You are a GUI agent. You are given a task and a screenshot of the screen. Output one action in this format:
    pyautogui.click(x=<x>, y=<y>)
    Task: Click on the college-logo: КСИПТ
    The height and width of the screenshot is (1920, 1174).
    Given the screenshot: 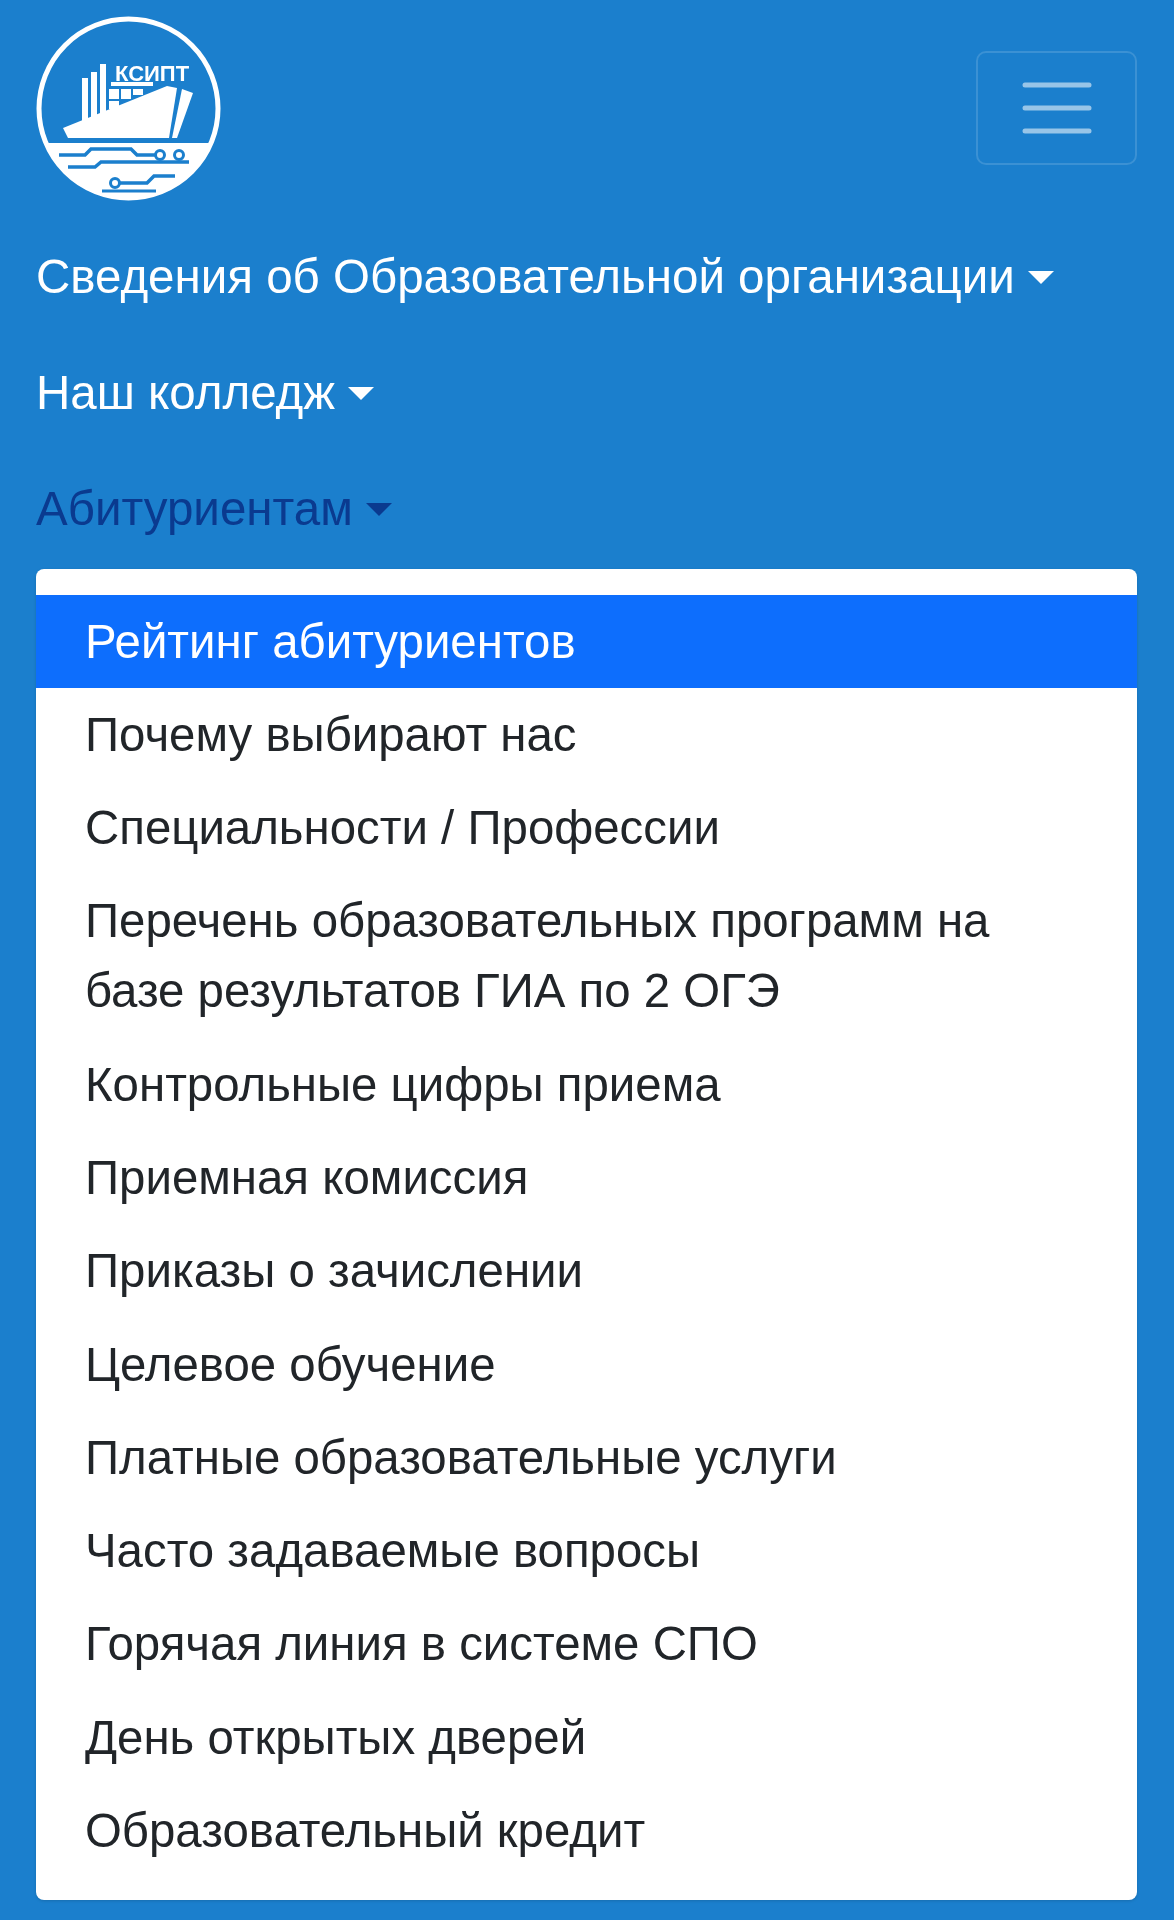 What is the action you would take?
    pyautogui.click(x=128, y=108)
    